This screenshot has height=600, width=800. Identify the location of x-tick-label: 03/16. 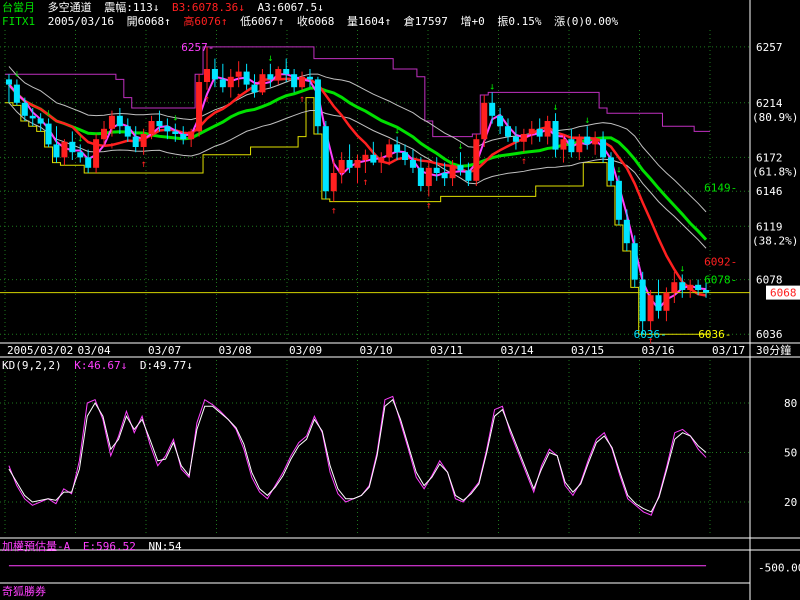
(658, 350).